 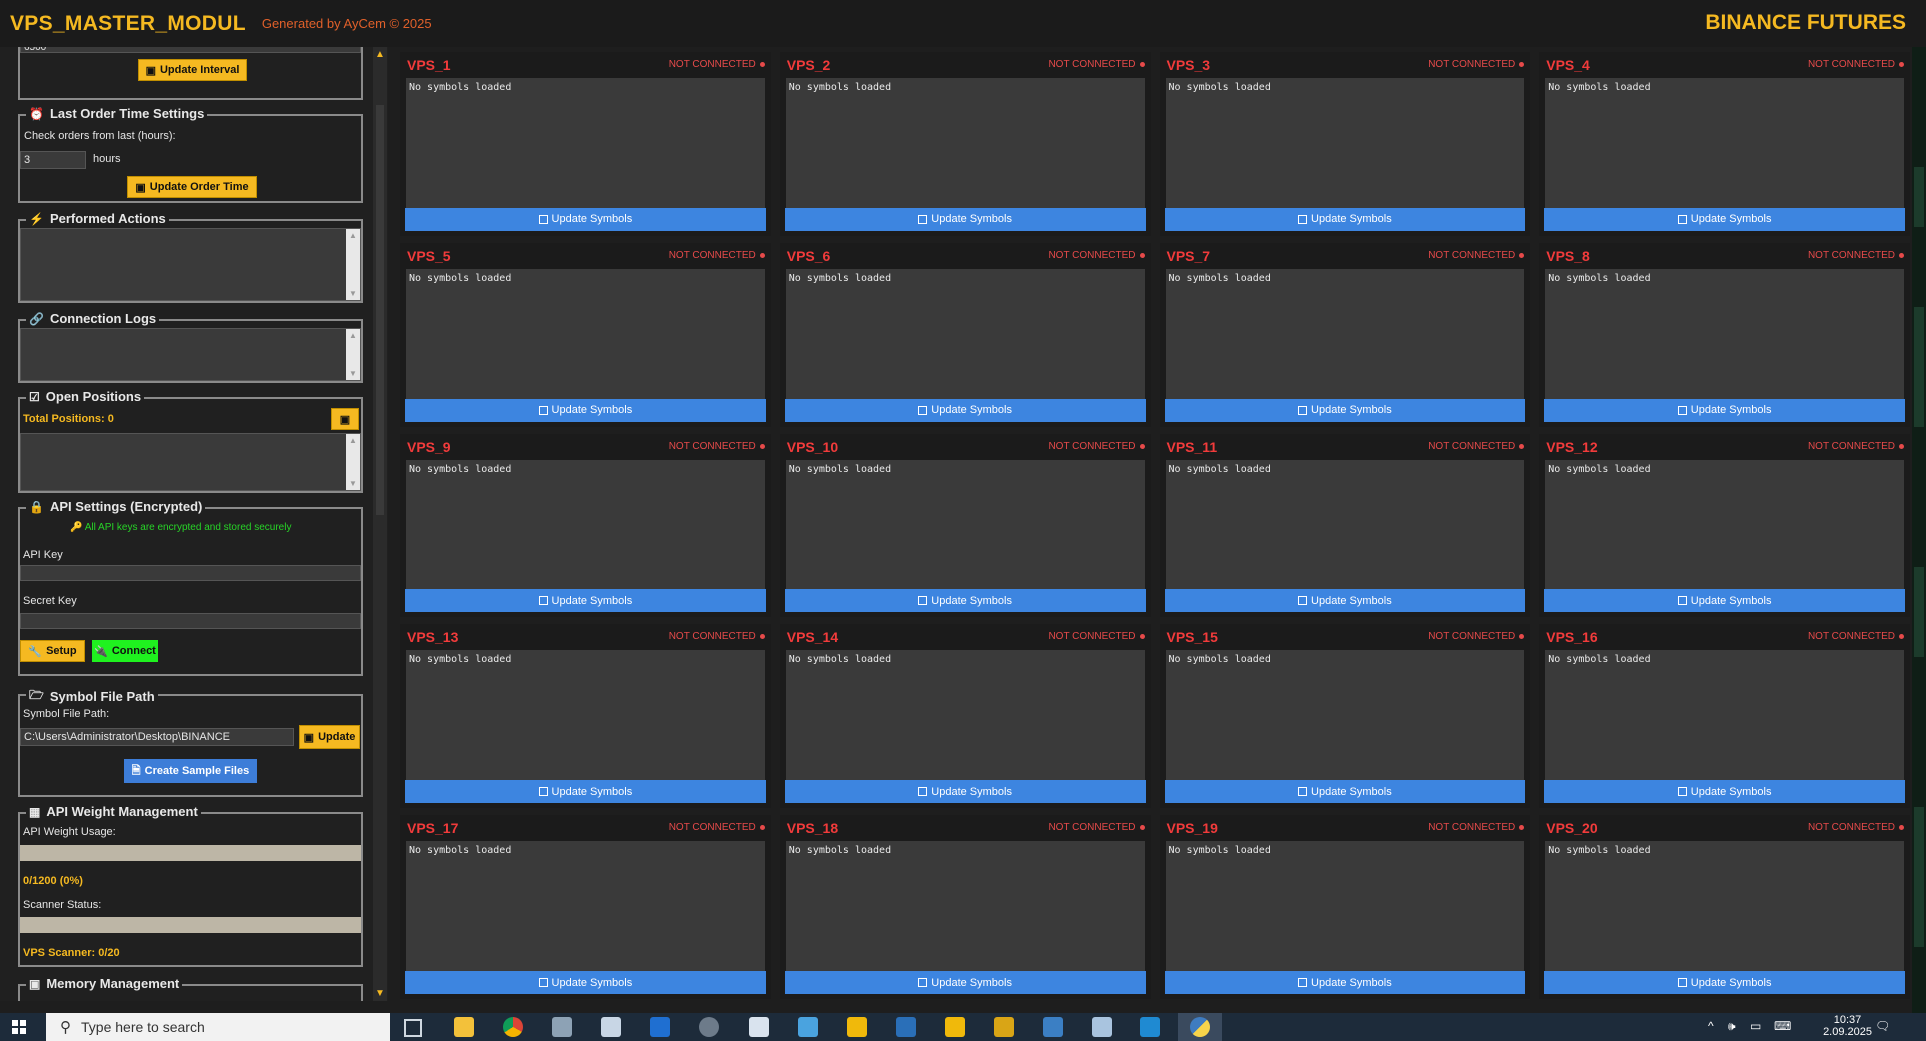 What do you see at coordinates (1782, 1026) in the screenshot?
I see `language-icon: ⌨` at bounding box center [1782, 1026].